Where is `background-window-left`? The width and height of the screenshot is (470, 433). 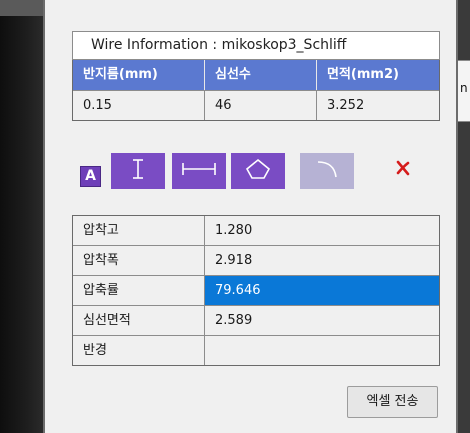
background-window-left is located at coordinates (21, 216).